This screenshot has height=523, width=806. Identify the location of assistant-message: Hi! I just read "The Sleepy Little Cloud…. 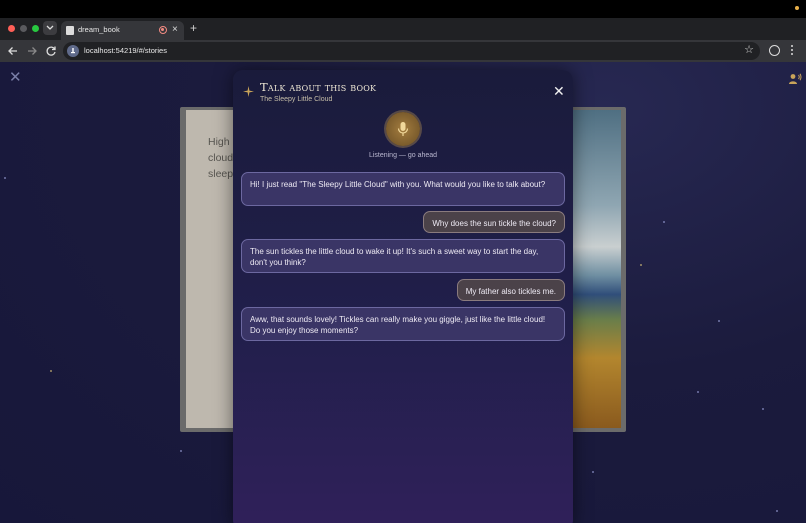
(403, 189).